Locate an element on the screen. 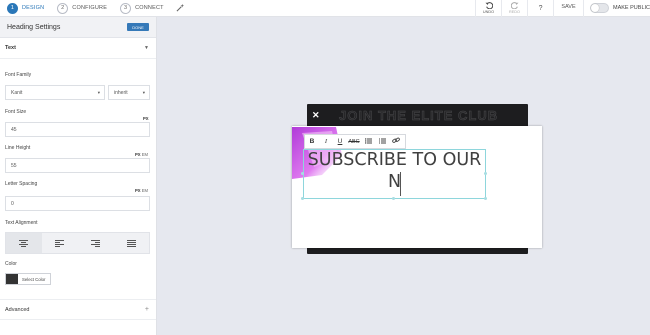 The width and height of the screenshot is (650, 335). make-public-label: MAKE PUBLIC is located at coordinates (631, 8).